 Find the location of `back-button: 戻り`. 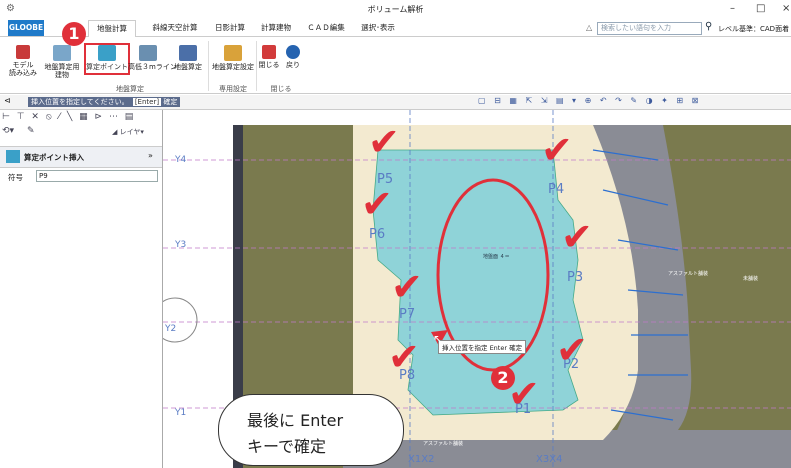

back-button: 戻り is located at coordinates (293, 57).